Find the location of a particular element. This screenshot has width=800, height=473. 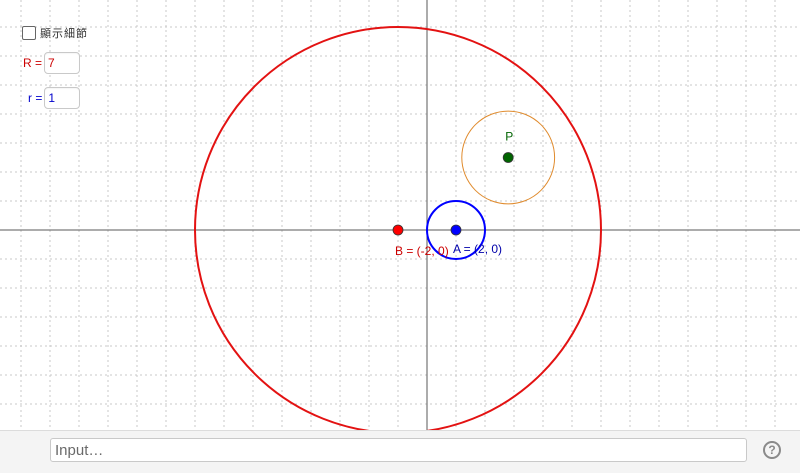

point-P is located at coordinates (508, 157).